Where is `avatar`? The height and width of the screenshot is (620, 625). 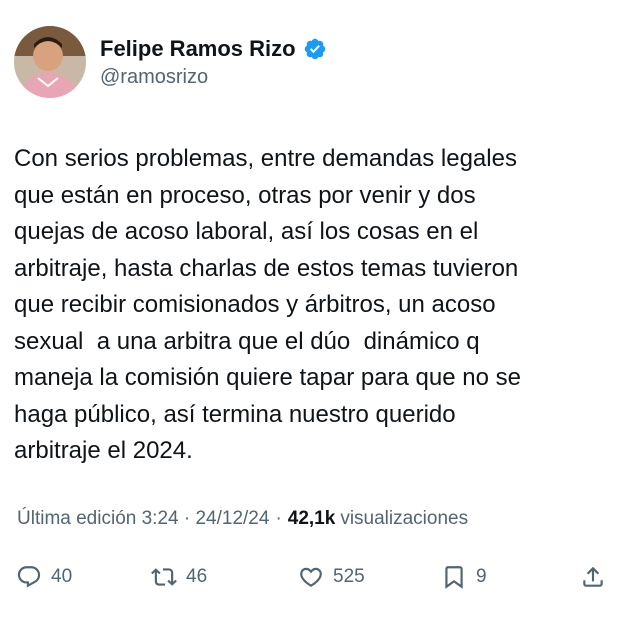 avatar is located at coordinates (50, 62).